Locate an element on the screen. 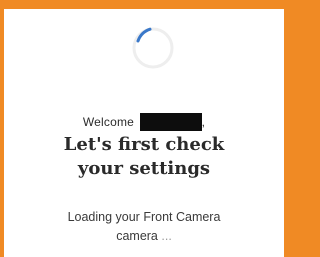 This screenshot has width=320, height=257. welcome-comma: , is located at coordinates (203, 122).